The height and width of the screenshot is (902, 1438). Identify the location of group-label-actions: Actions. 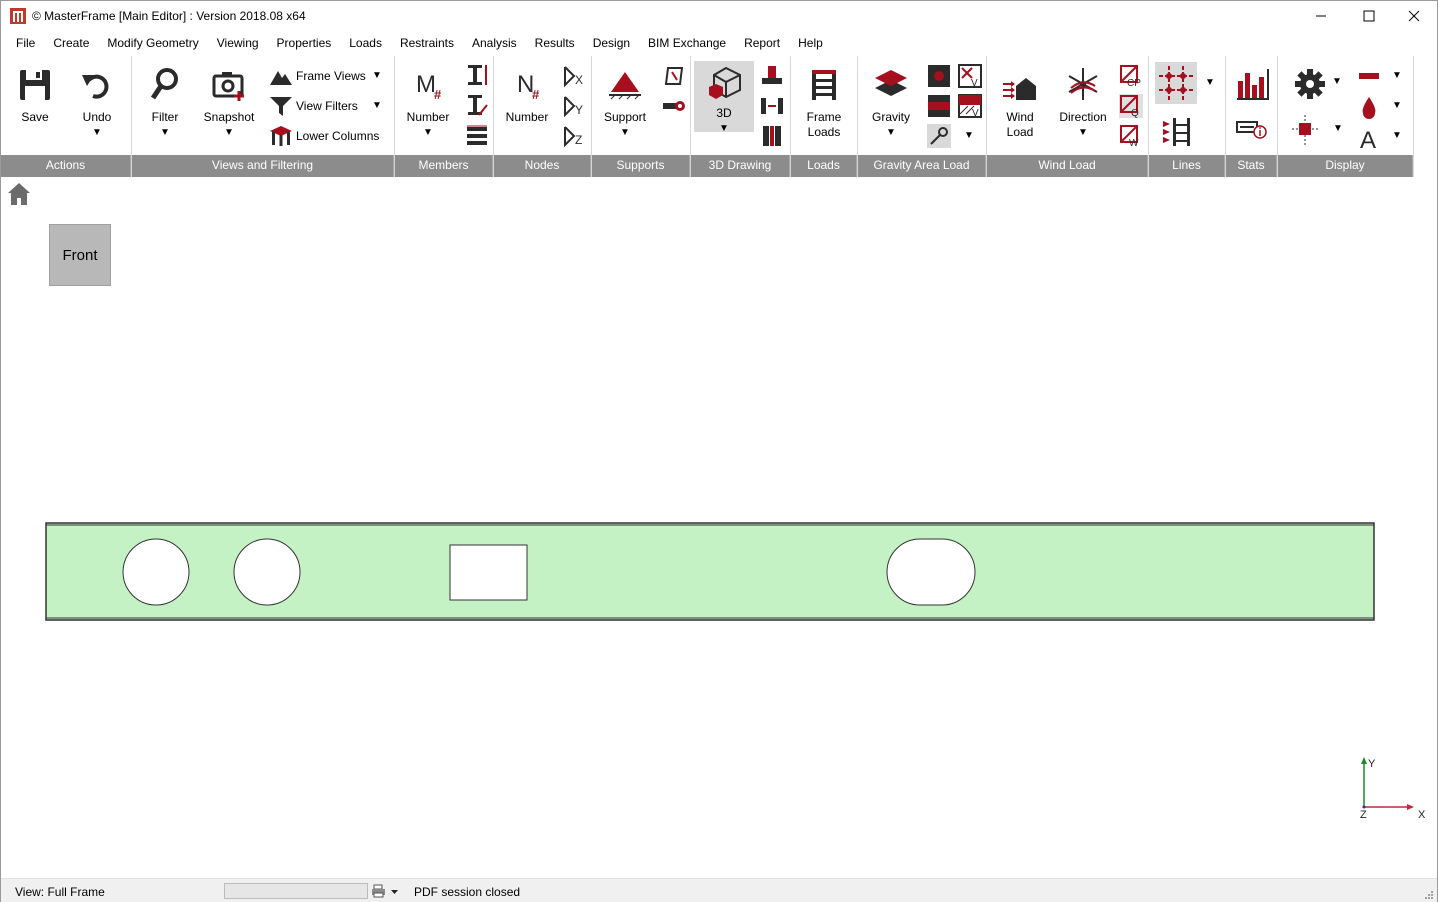
(66, 166).